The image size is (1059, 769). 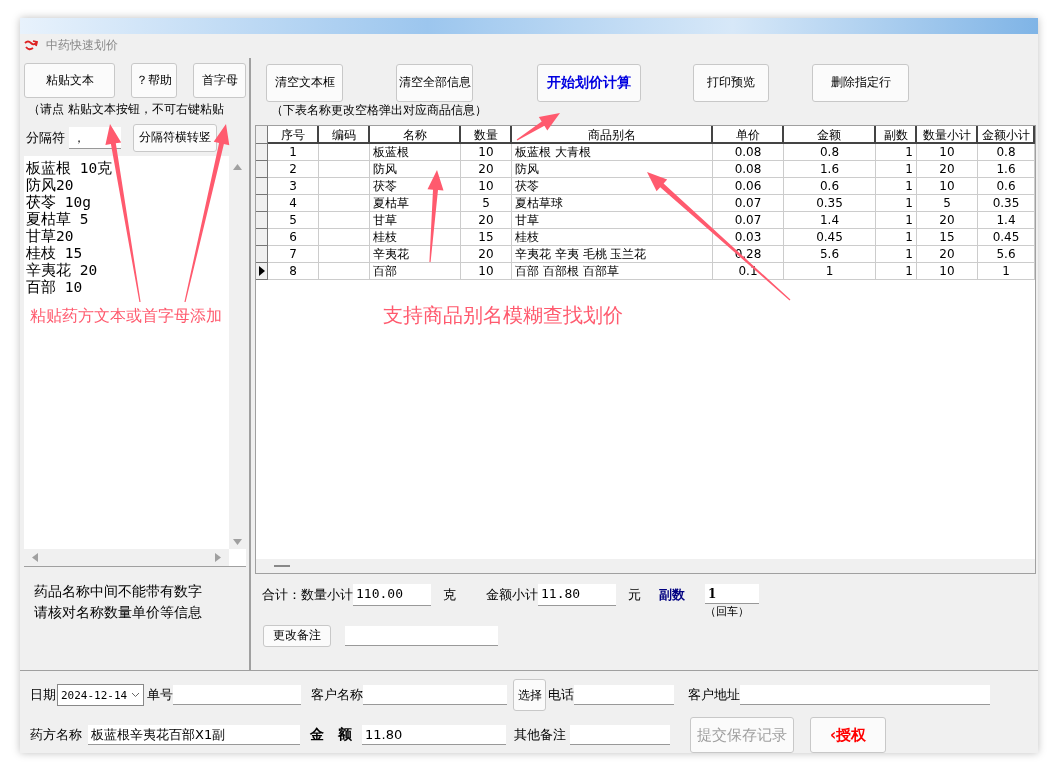 What do you see at coordinates (421, 635) in the screenshot?
I see `remark-field` at bounding box center [421, 635].